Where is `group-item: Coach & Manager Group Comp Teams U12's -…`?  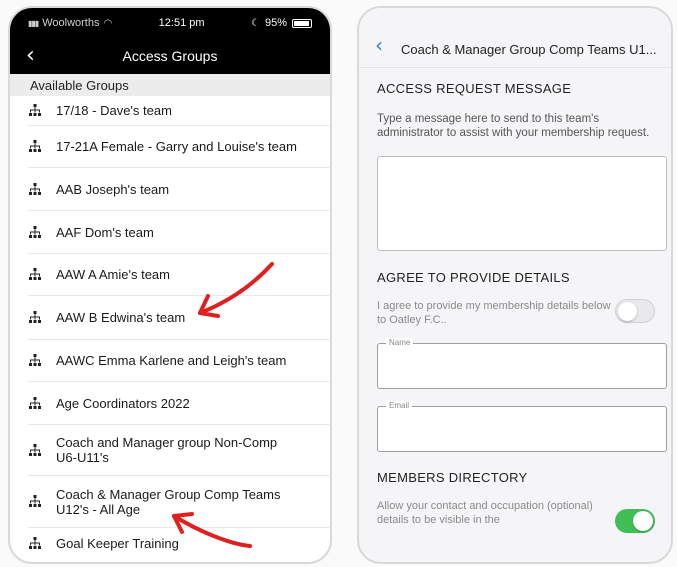 group-item: Coach & Manager Group Comp Teams U12's -… is located at coordinates (179, 502).